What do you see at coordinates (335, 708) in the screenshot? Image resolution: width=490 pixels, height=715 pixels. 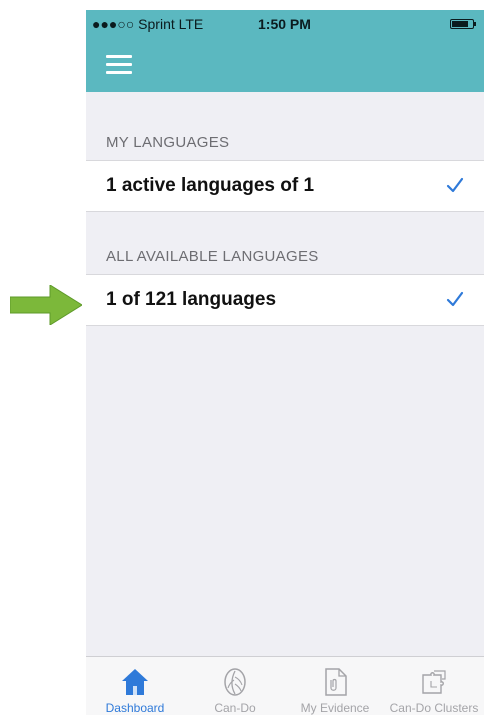 I see `tab-label: My Evidence` at bounding box center [335, 708].